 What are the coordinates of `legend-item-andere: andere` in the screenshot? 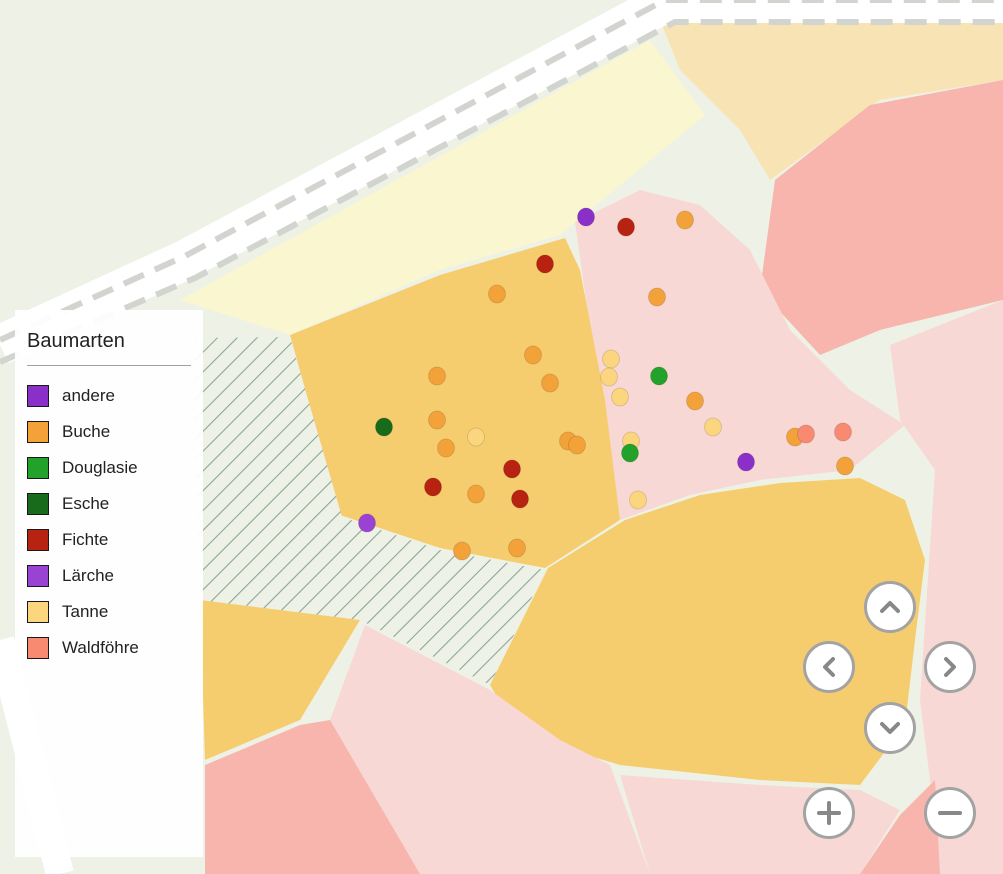 It's located at (109, 396).